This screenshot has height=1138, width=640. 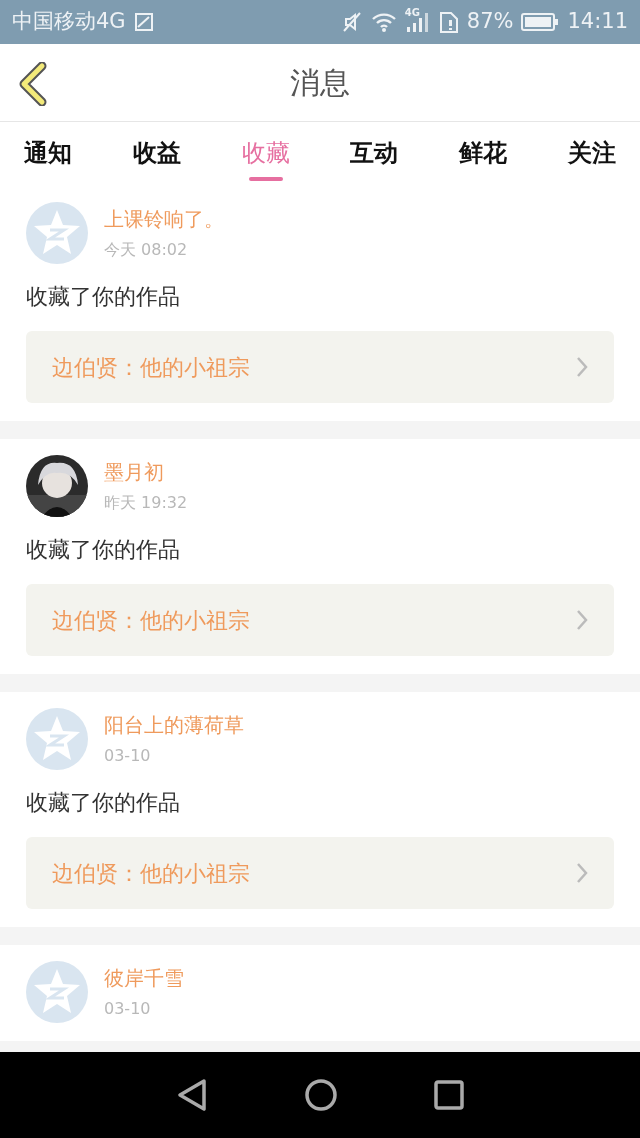 What do you see at coordinates (156, 154) in the screenshot?
I see `tab: 收益` at bounding box center [156, 154].